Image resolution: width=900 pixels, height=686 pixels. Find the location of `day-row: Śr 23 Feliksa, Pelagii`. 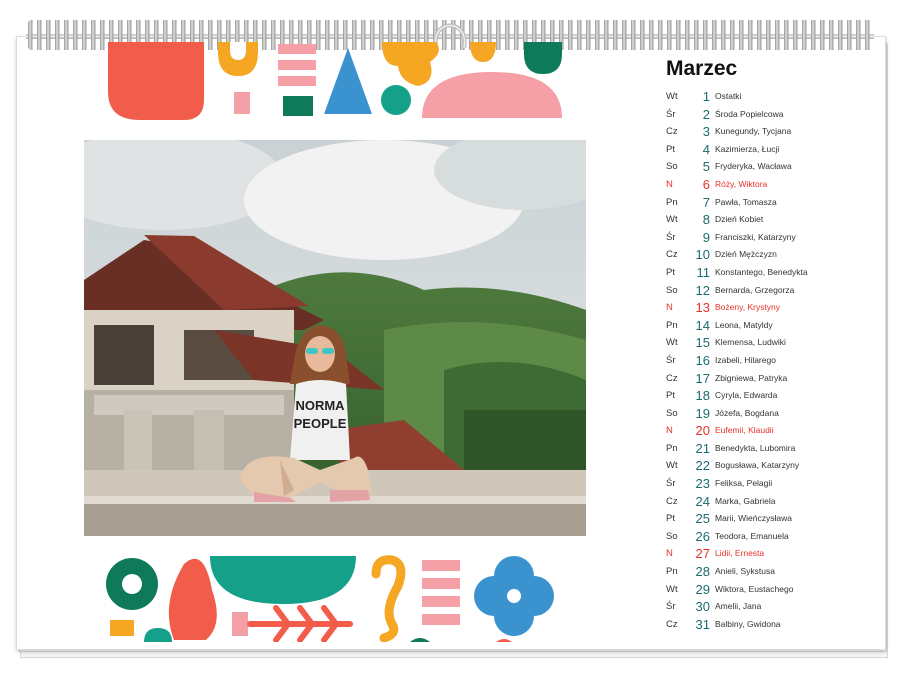

day-row: Śr 23 Feliksa, Pelagii is located at coordinates (771, 484).